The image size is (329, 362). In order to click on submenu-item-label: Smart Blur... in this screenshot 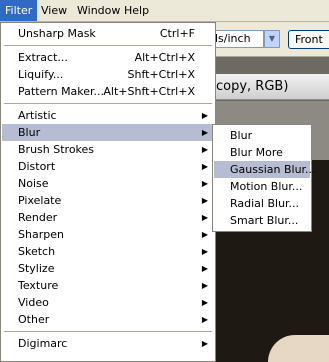, I will do `click(264, 220)`.